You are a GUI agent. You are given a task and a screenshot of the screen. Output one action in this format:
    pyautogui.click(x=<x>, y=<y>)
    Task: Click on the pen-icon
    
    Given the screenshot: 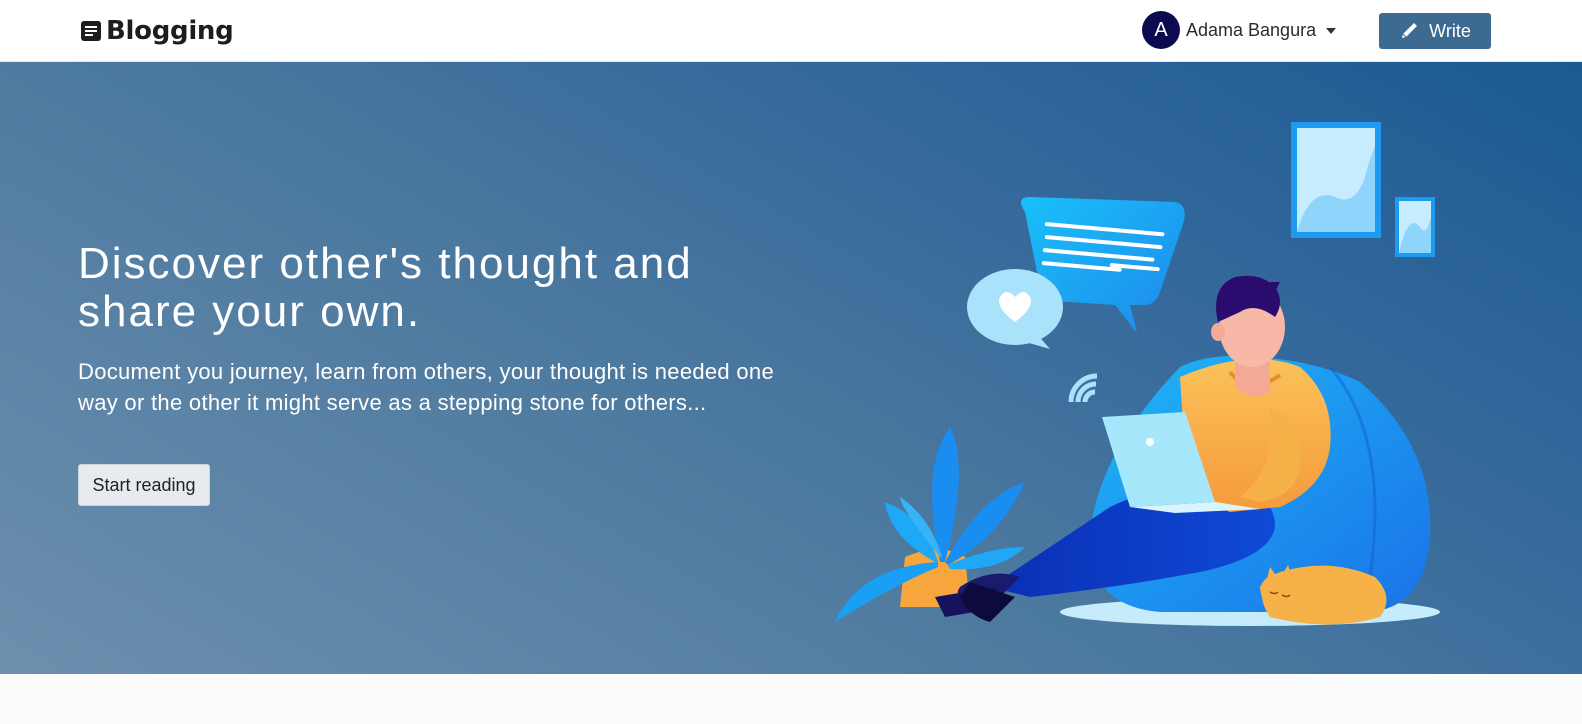 What is the action you would take?
    pyautogui.click(x=1410, y=30)
    